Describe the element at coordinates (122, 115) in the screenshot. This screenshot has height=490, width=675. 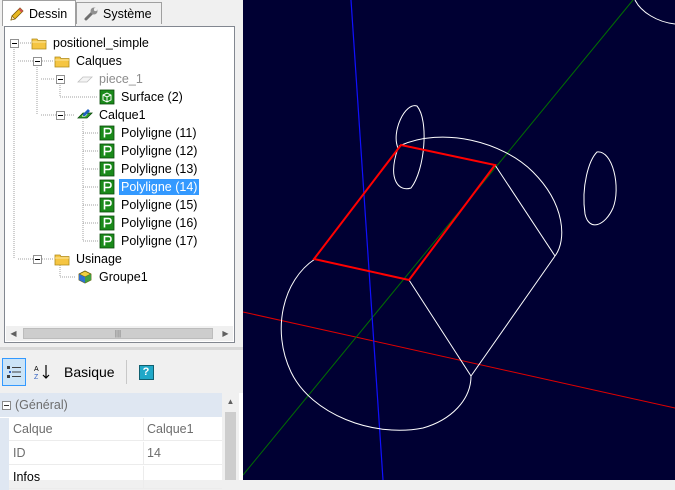
I see `tree-node-calque1-label: Calque1` at that location.